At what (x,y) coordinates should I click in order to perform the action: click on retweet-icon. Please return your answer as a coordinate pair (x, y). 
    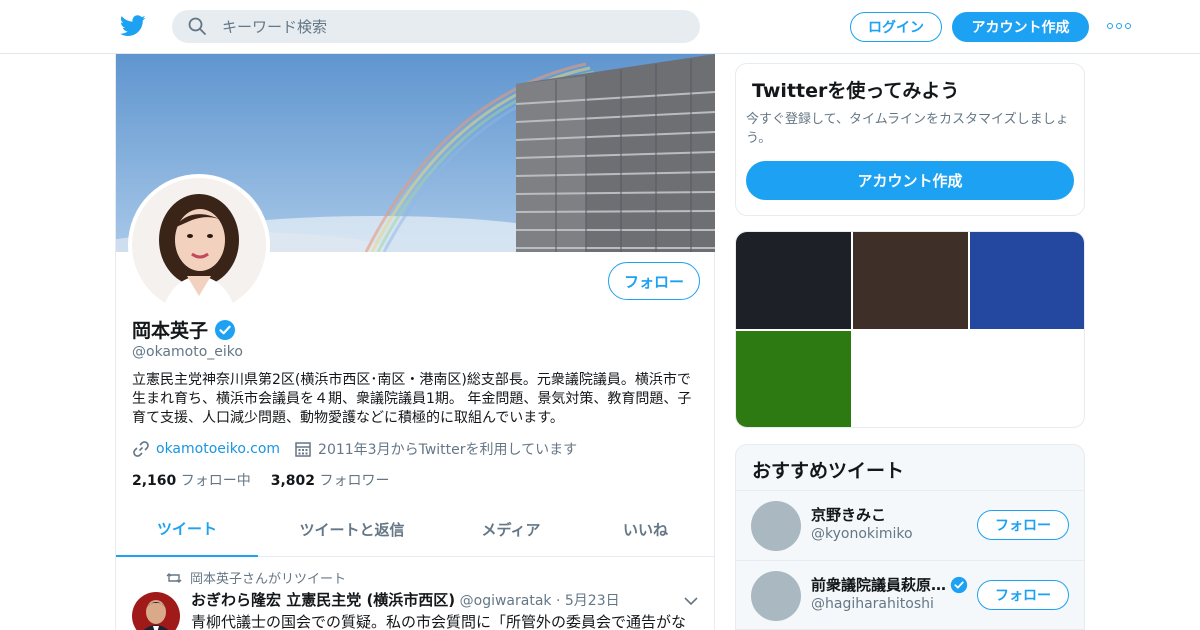
    Looking at the image, I should click on (174, 577).